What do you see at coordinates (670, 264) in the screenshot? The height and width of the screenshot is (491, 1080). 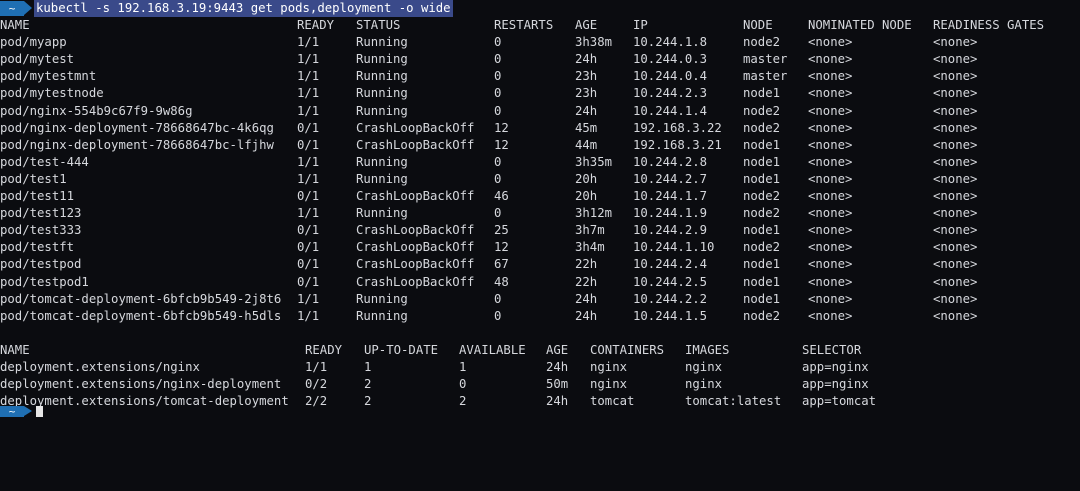 I see `pods-cell: 10.244.2.4` at bounding box center [670, 264].